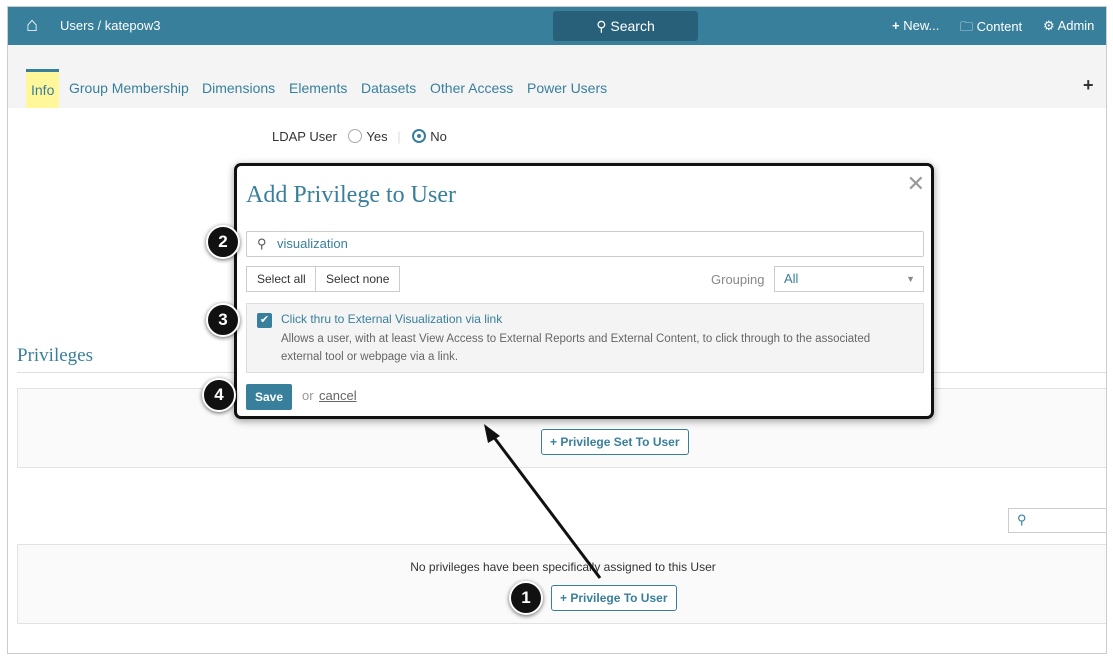 The width and height of the screenshot is (1113, 658). Describe the element at coordinates (351, 195) in the screenshot. I see `modal-title: Add Privilege to User` at that location.